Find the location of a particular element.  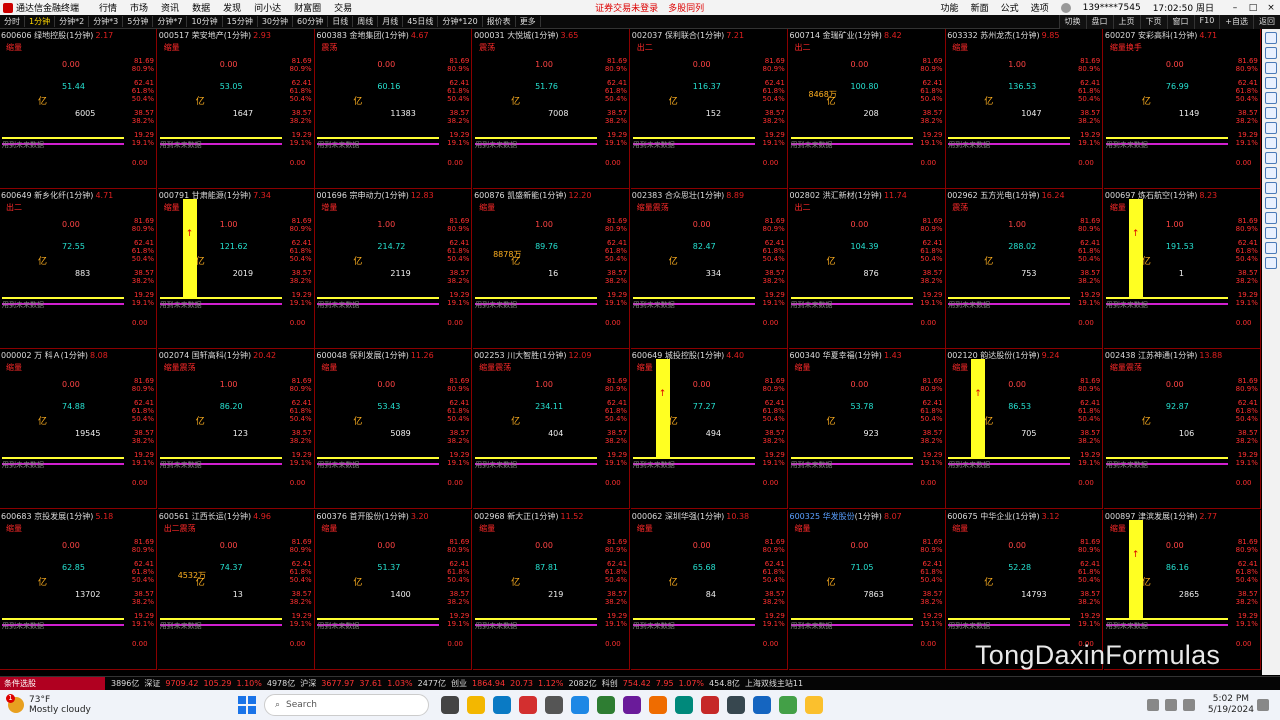

wifi-icon is located at coordinates (1170, 705).